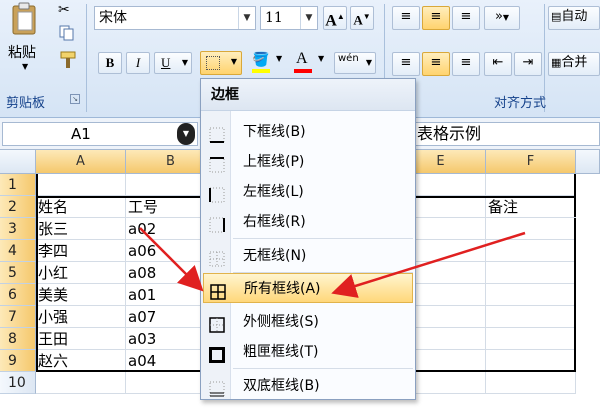 The height and width of the screenshot is (408, 600). Describe the element at coordinates (428, 264) in the screenshot. I see `arrow-from-right` at that location.